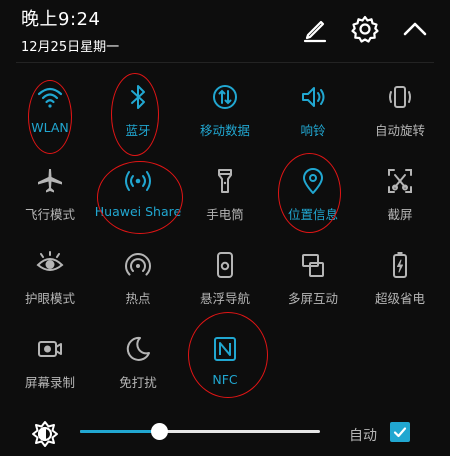  I want to click on tile-label: 屏幕录制, so click(49, 382).